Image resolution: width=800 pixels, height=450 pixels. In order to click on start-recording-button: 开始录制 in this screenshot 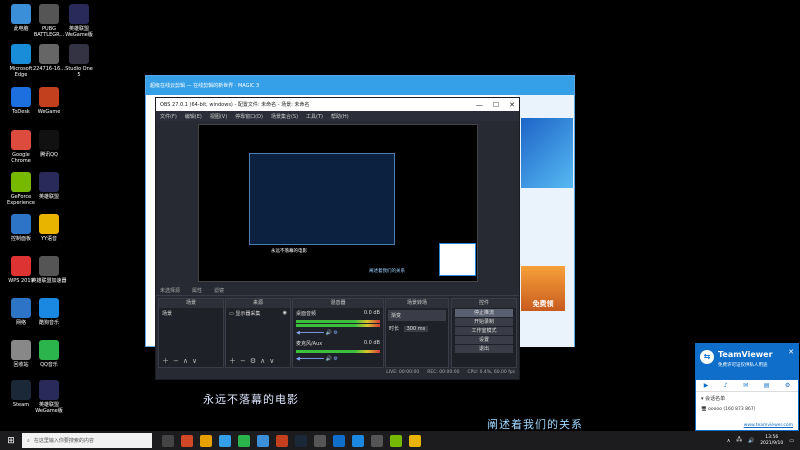, I will do `click(484, 322)`.